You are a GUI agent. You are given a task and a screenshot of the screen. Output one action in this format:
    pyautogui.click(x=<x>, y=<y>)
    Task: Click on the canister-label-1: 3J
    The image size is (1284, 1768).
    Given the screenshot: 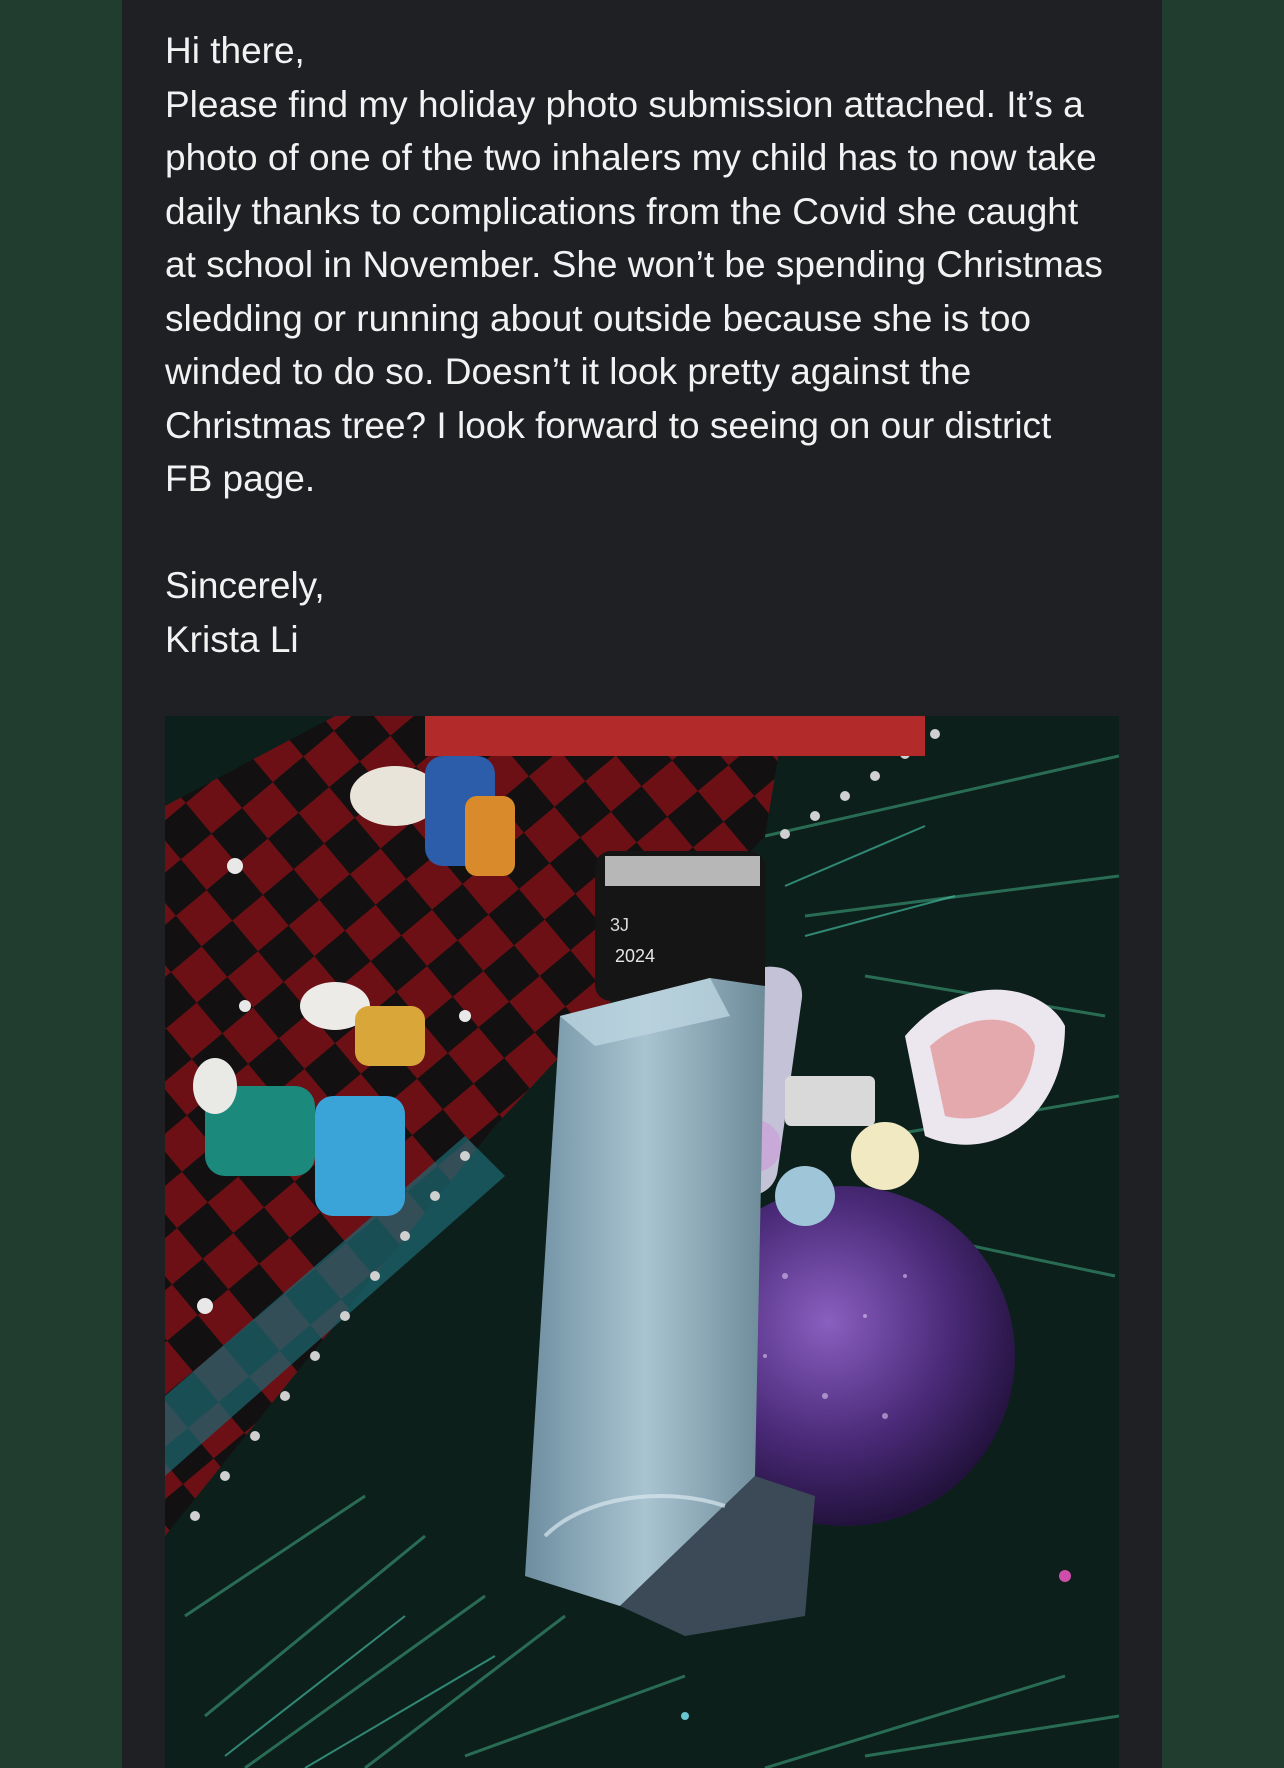 What is the action you would take?
    pyautogui.click(x=619, y=925)
    